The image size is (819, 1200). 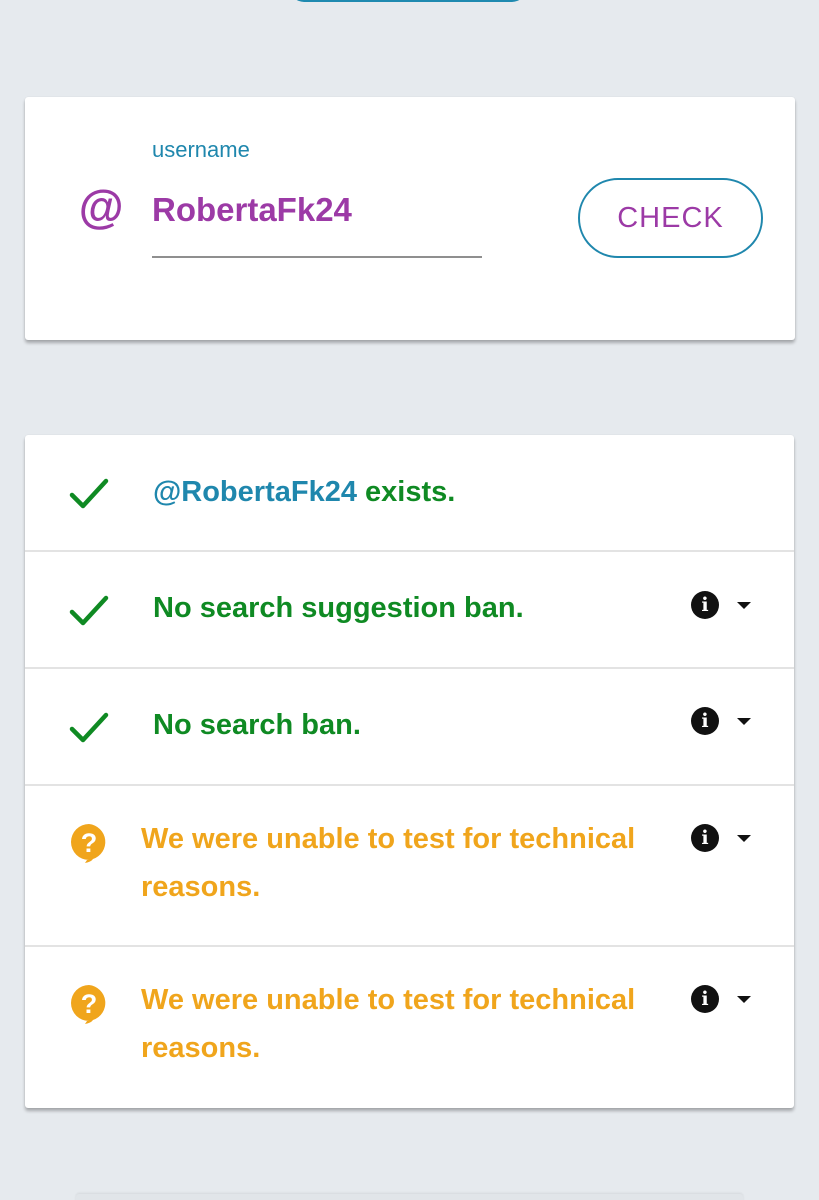 I want to click on result-row-exists: @RobertaFk24 exists., so click(x=409, y=493).